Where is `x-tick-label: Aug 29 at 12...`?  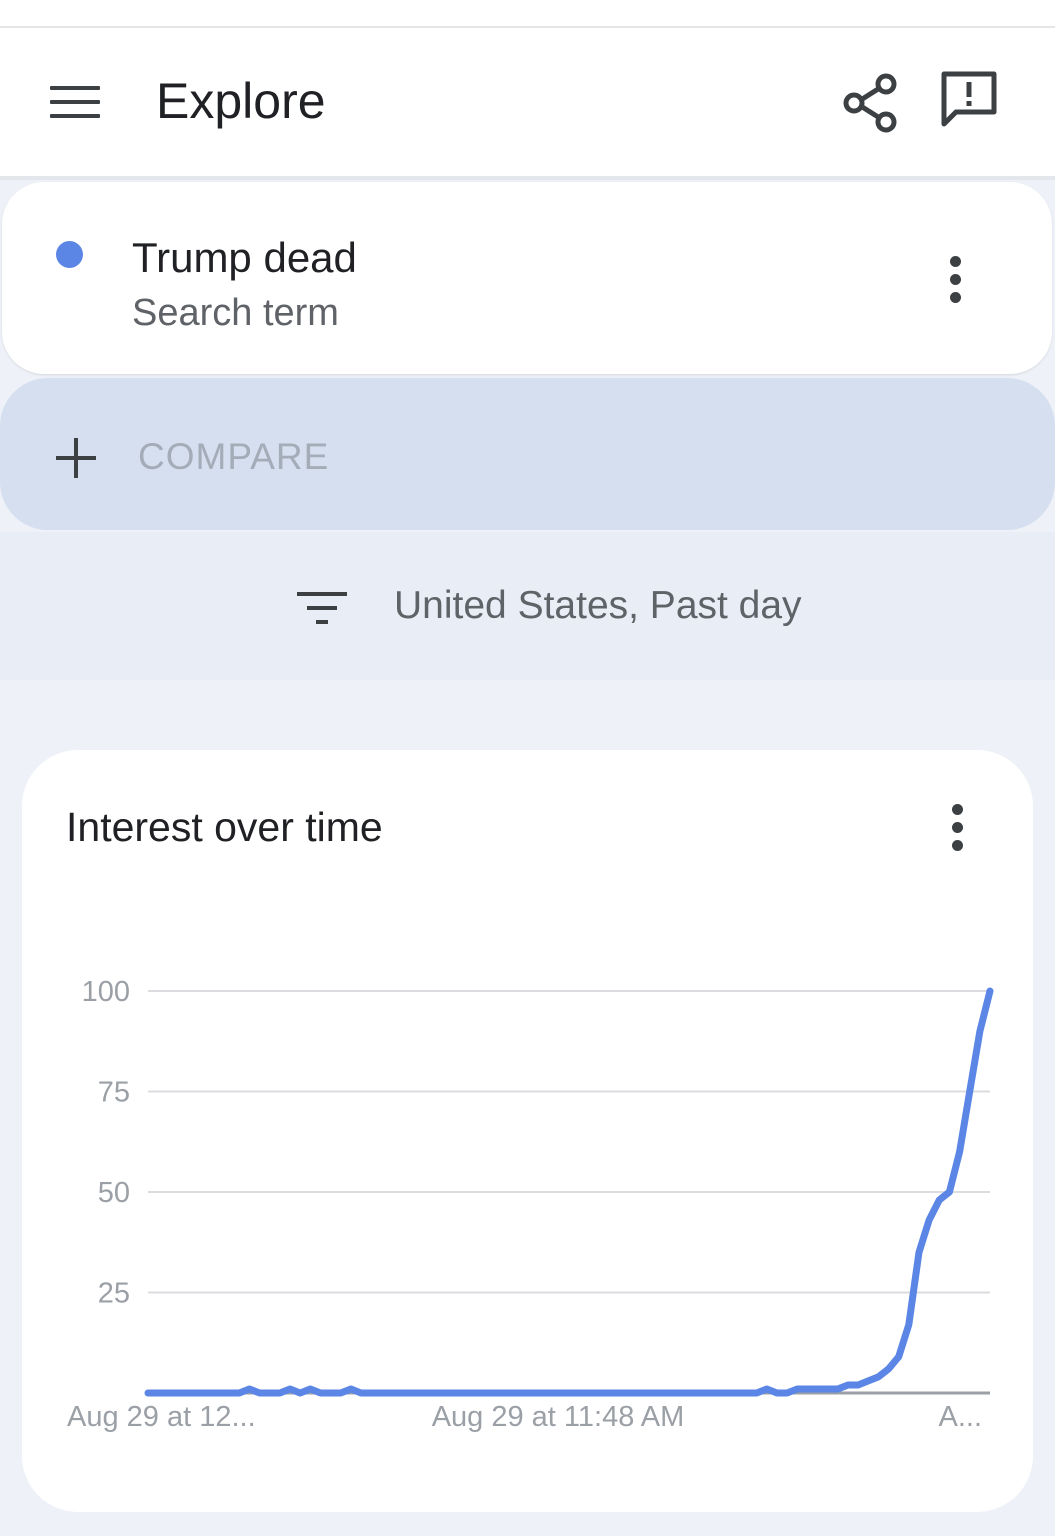
x-tick-label: Aug 29 at 12... is located at coordinates (161, 1417).